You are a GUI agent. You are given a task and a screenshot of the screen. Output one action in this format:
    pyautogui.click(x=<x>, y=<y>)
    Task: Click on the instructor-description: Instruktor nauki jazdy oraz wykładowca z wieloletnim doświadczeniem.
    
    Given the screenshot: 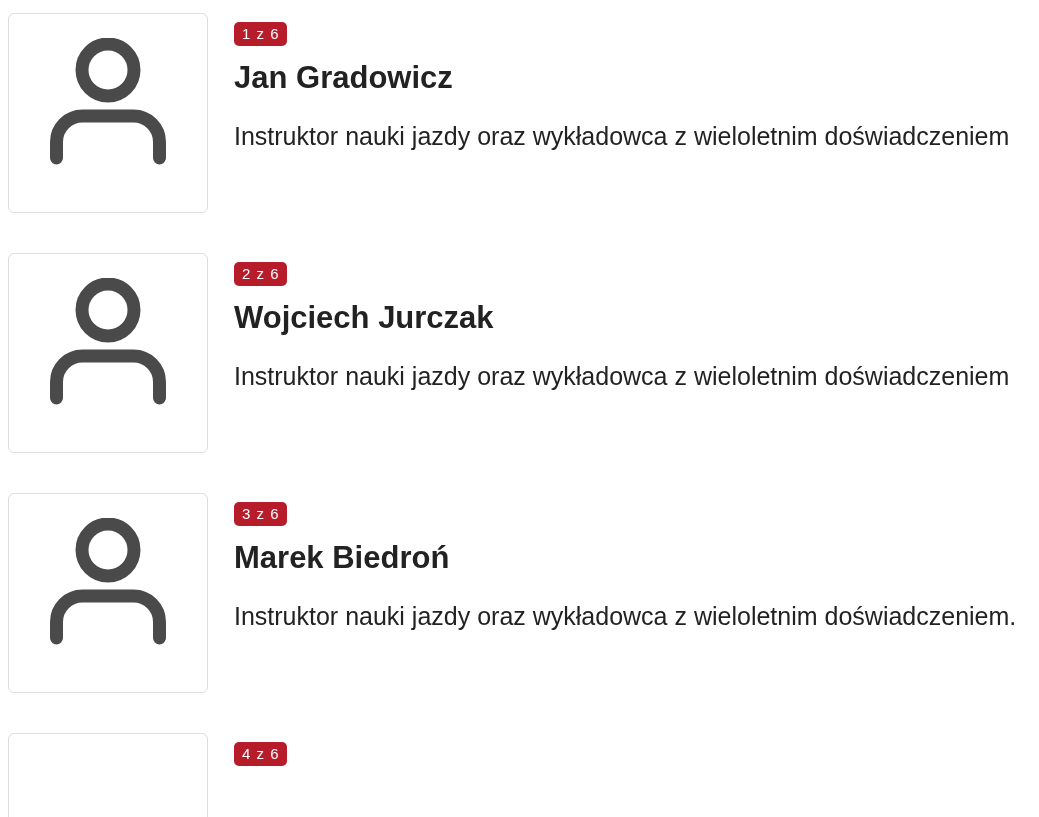 What is the action you would take?
    pyautogui.click(x=625, y=616)
    